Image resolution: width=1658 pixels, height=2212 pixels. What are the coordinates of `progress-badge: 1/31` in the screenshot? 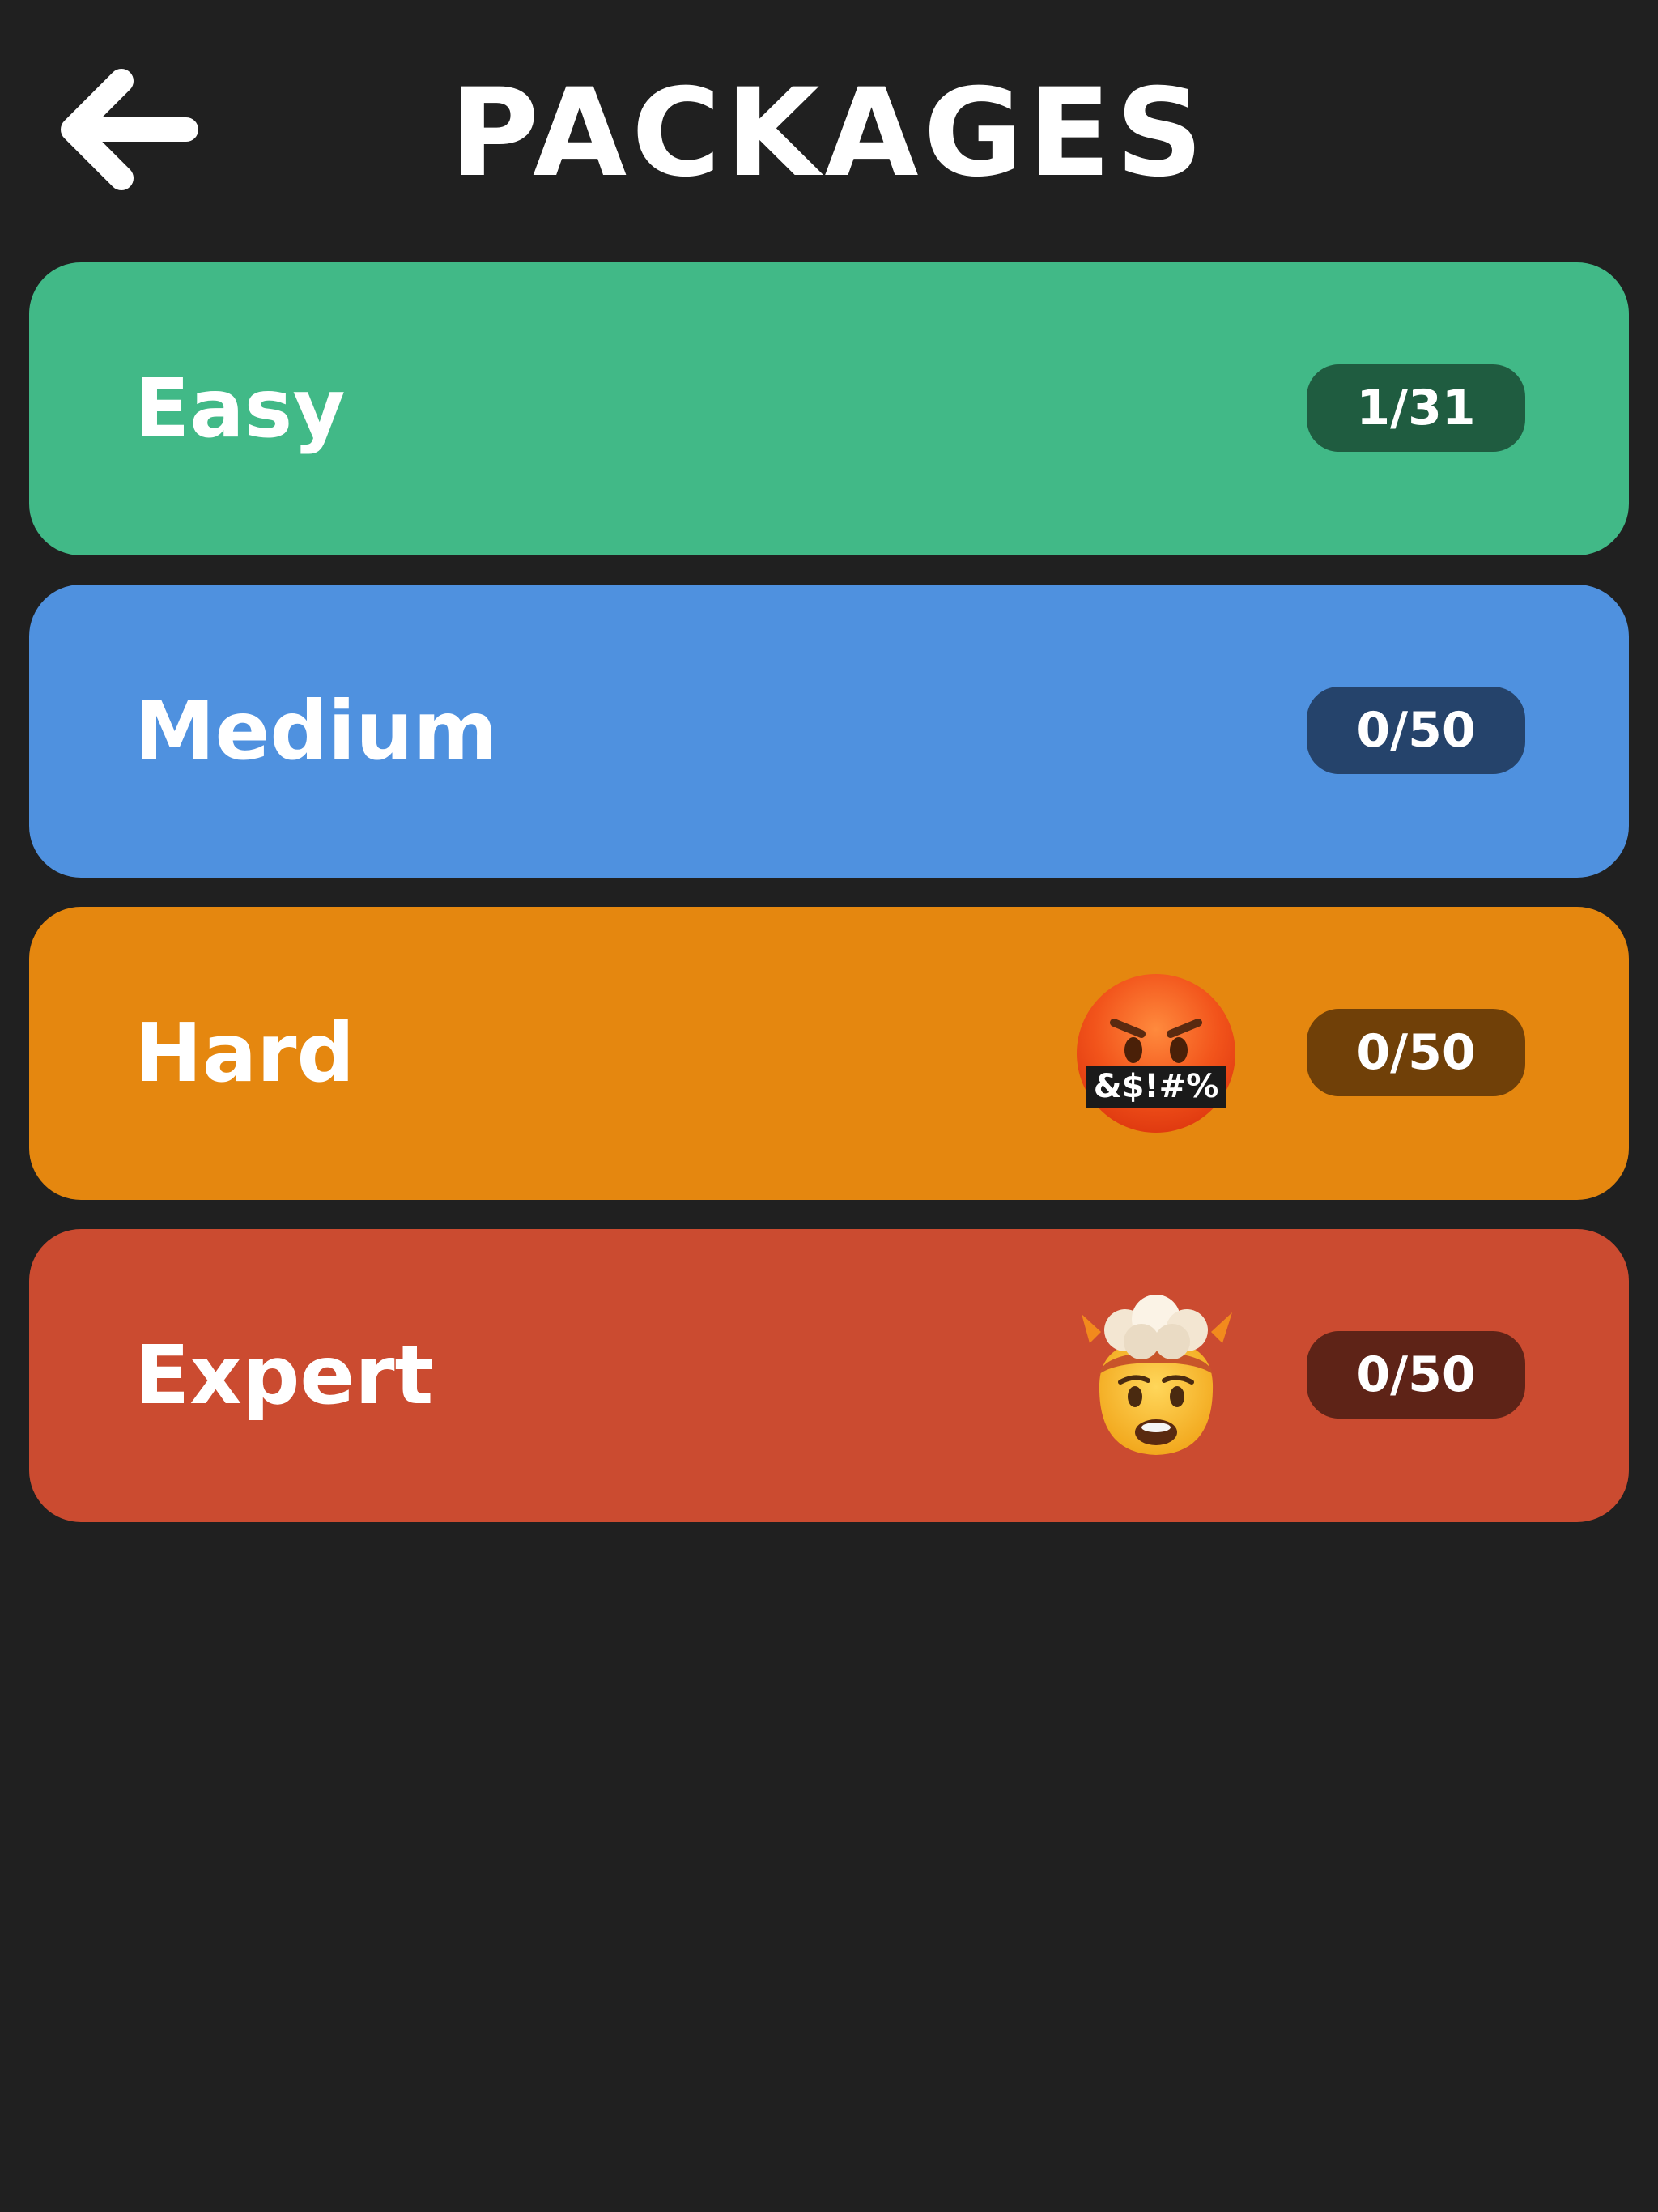 It's located at (1416, 408).